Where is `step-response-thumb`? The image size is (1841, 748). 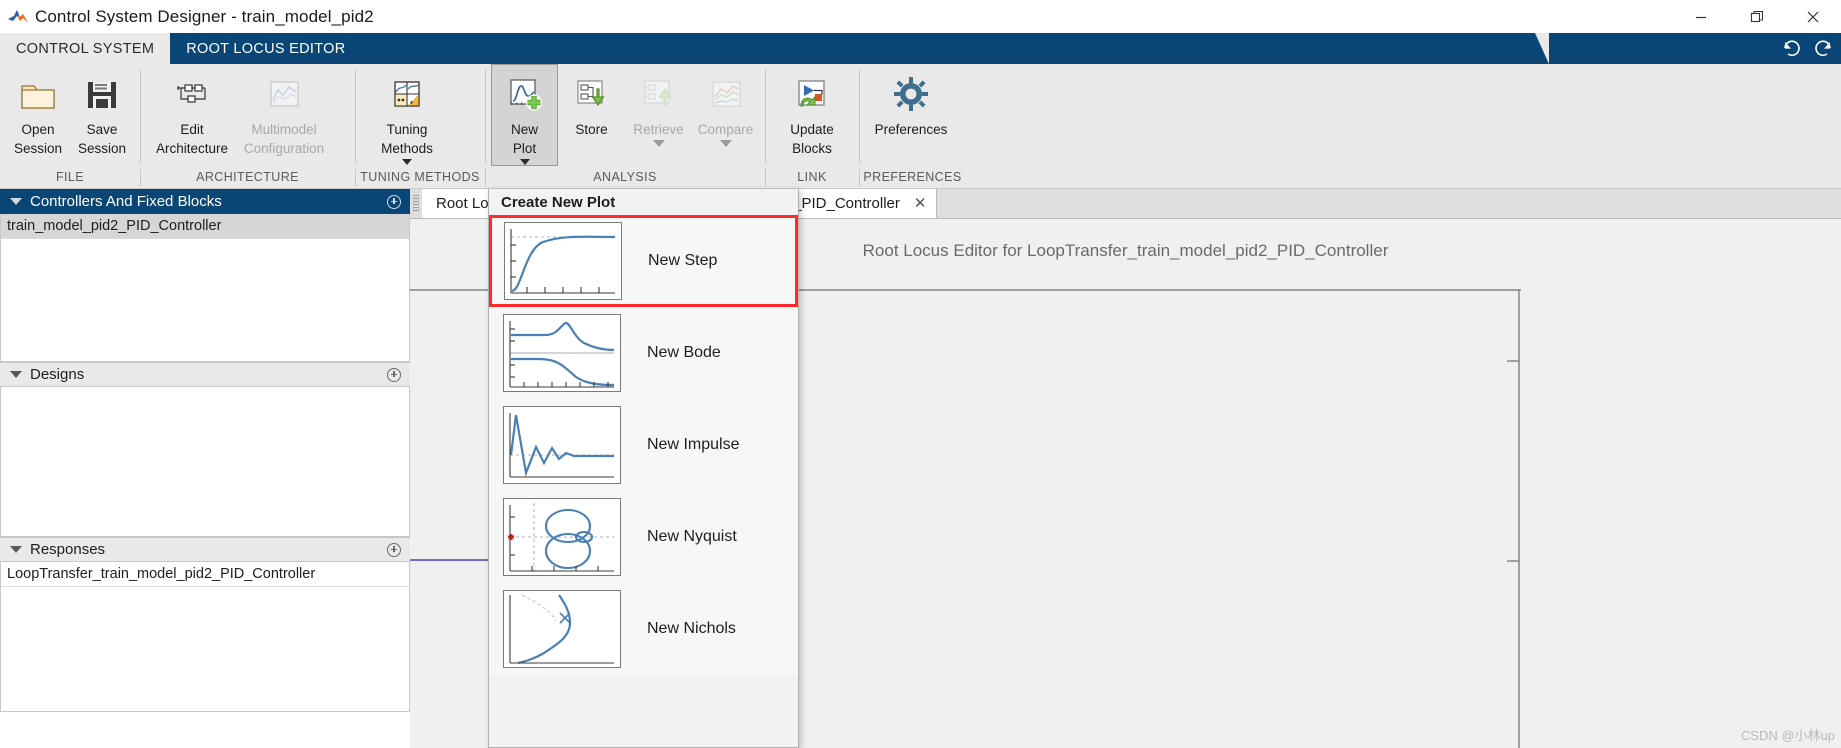 step-response-thumb is located at coordinates (563, 261).